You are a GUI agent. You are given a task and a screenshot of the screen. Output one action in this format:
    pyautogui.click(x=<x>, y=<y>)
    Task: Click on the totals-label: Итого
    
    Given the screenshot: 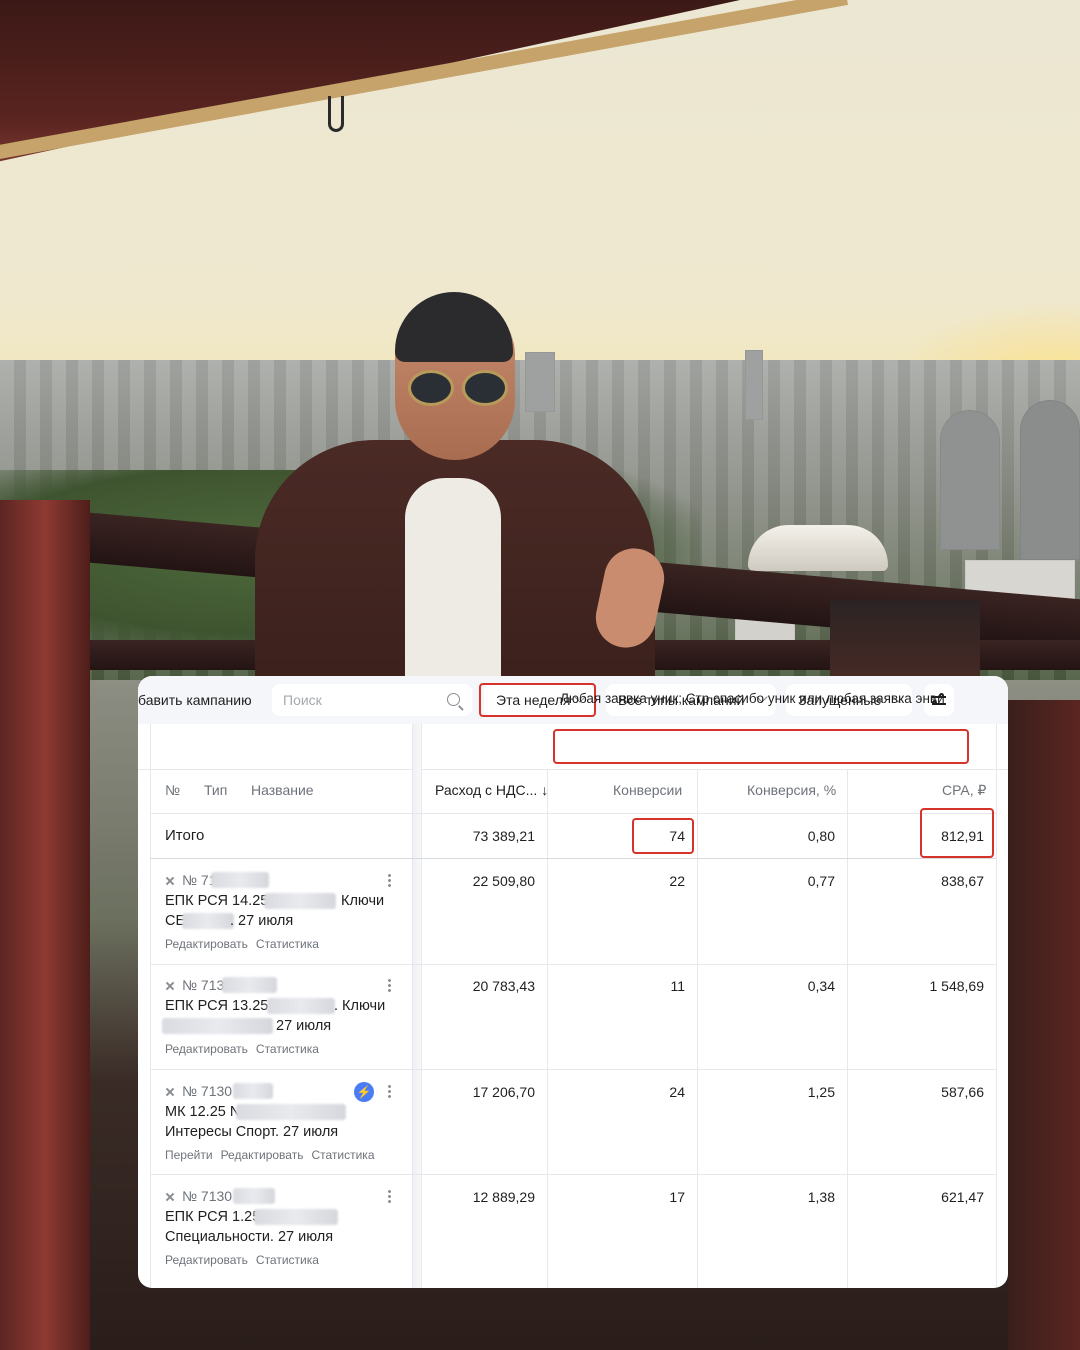 What is the action you would take?
    pyautogui.click(x=185, y=835)
    